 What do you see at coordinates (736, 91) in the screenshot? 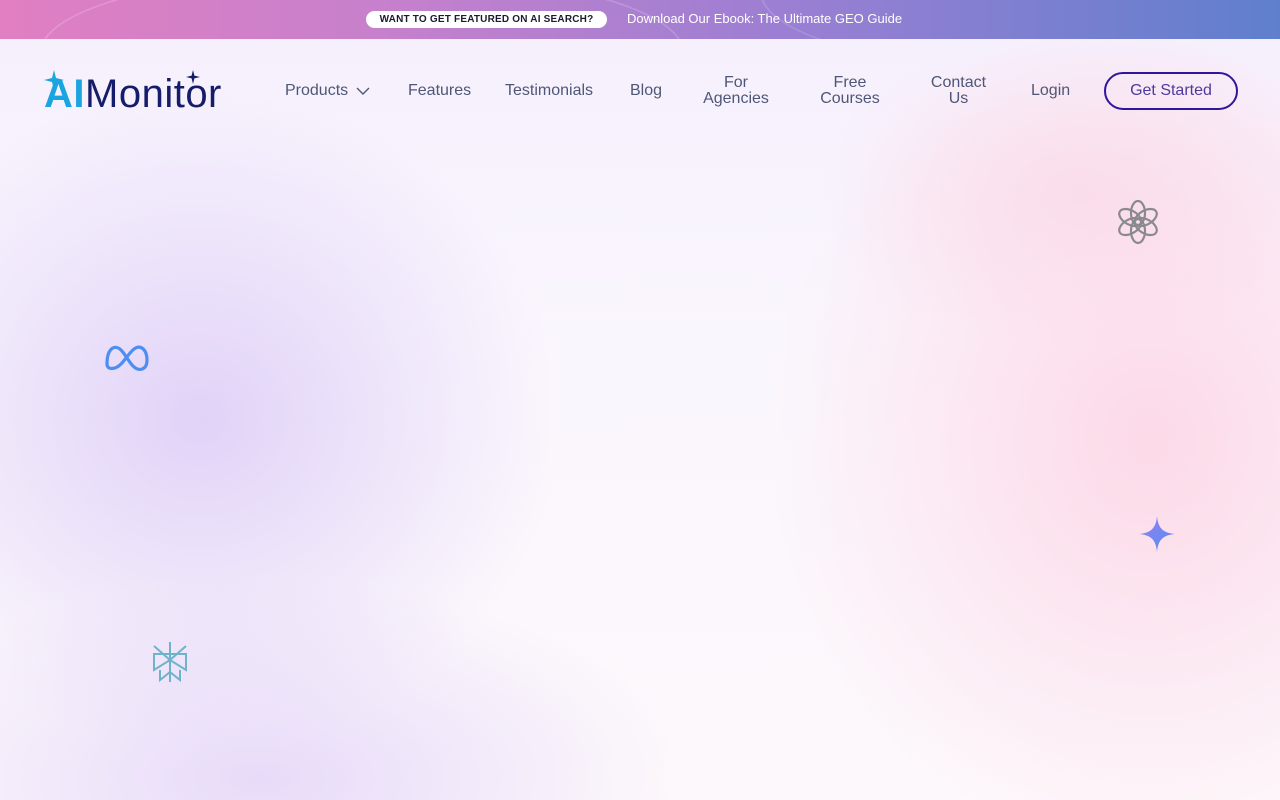
I see `nav-for-agencies: For Agencies` at bounding box center [736, 91].